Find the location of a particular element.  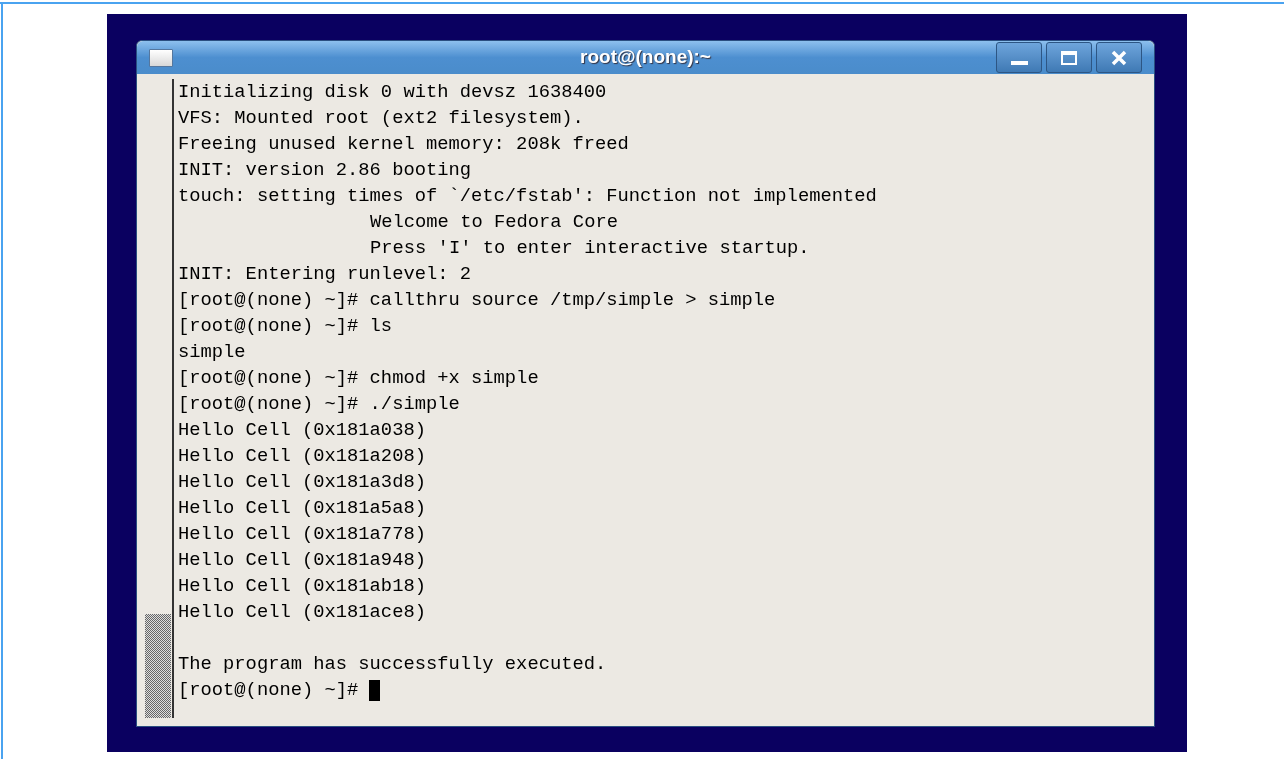

terminal-line: touch: setting times of `/etc/fstab': Function not implemented is located at coordinates (527, 196).